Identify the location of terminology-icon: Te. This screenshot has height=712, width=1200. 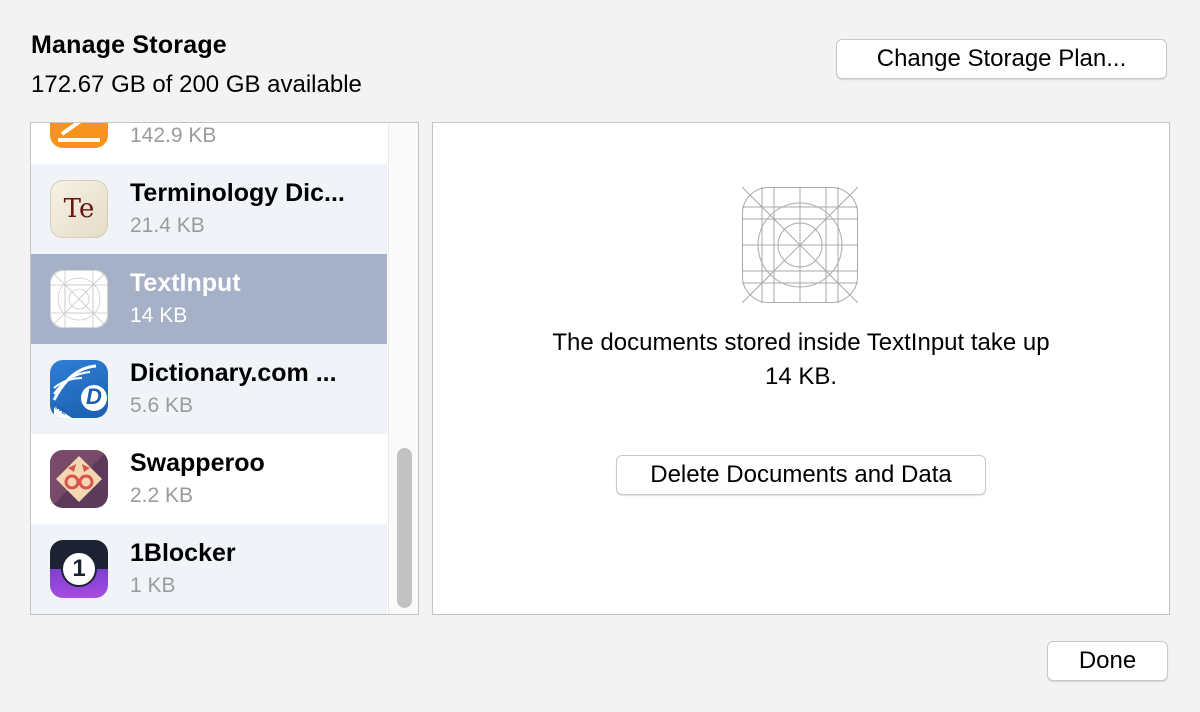
(79, 209).